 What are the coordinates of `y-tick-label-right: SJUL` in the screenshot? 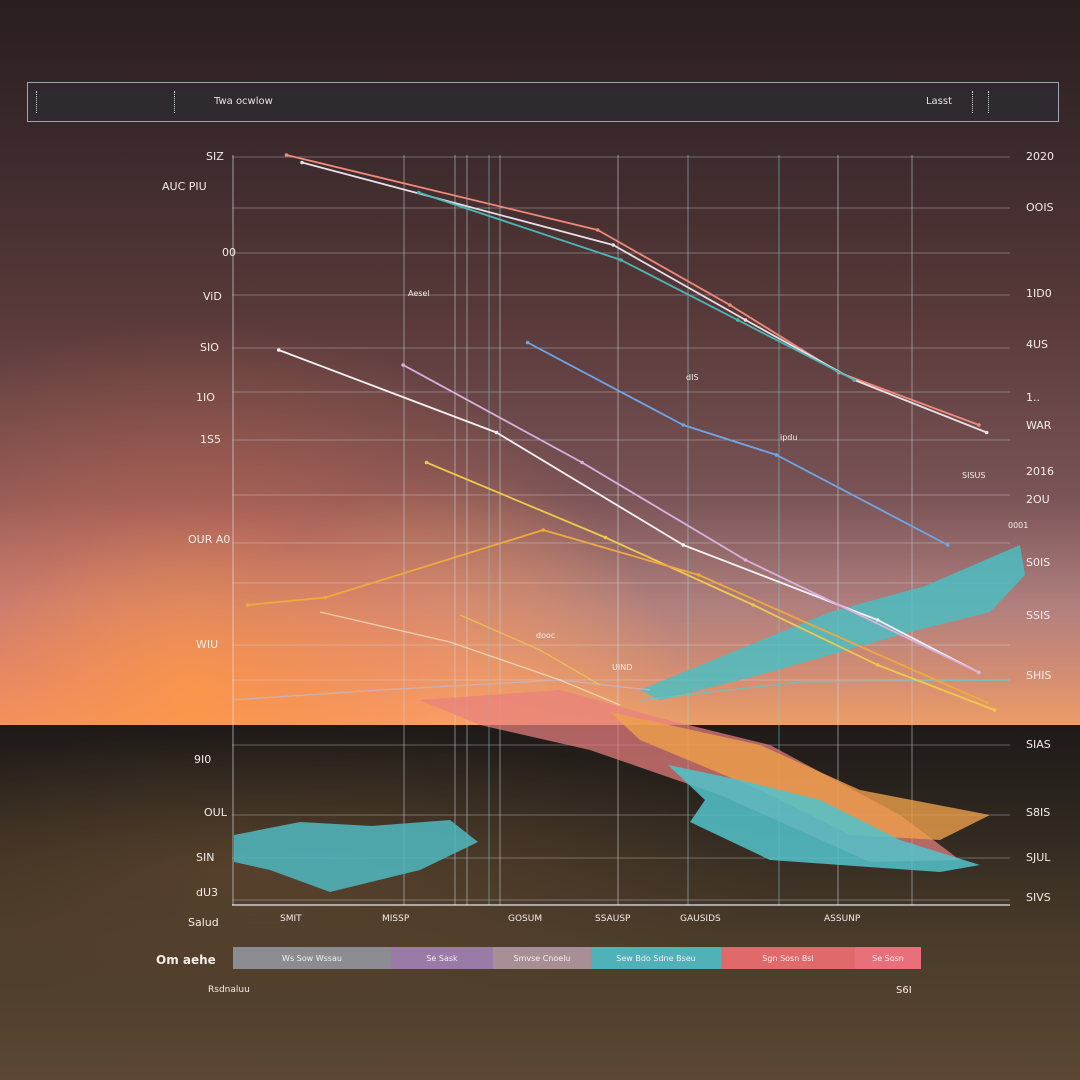 It's located at (1038, 857).